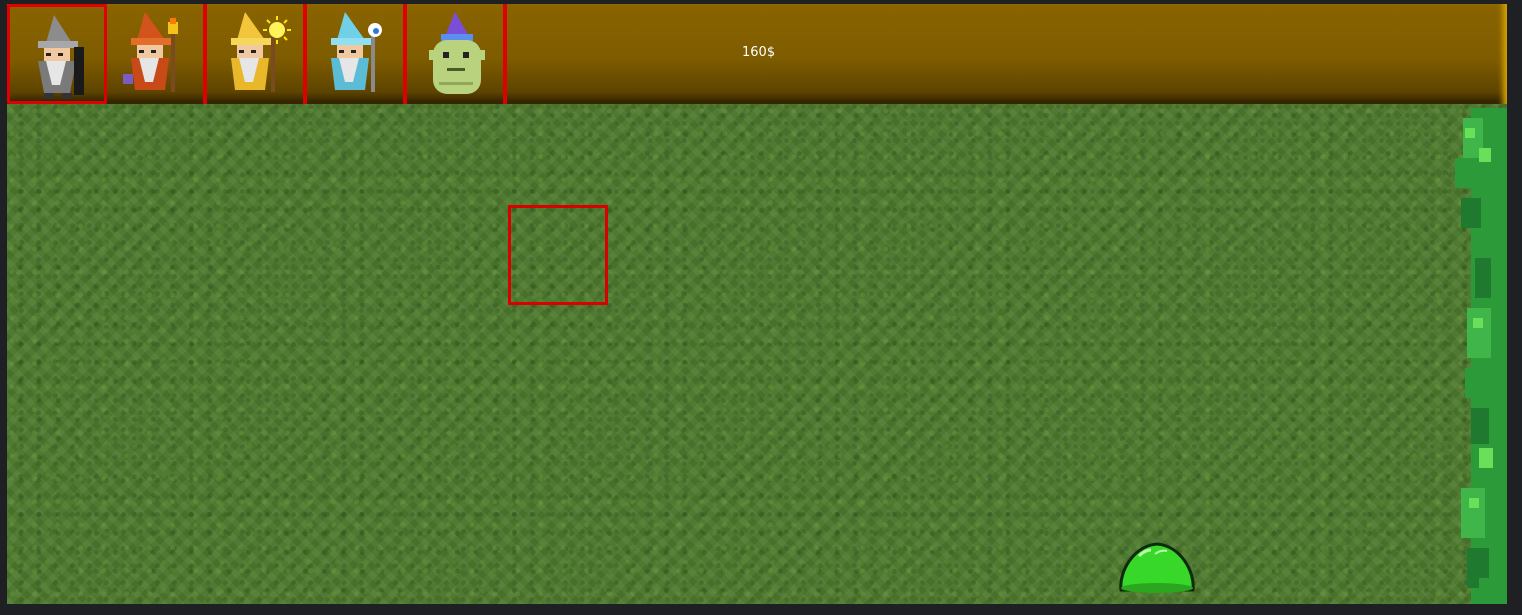  I want to click on slime-enemy, so click(1157, 567).